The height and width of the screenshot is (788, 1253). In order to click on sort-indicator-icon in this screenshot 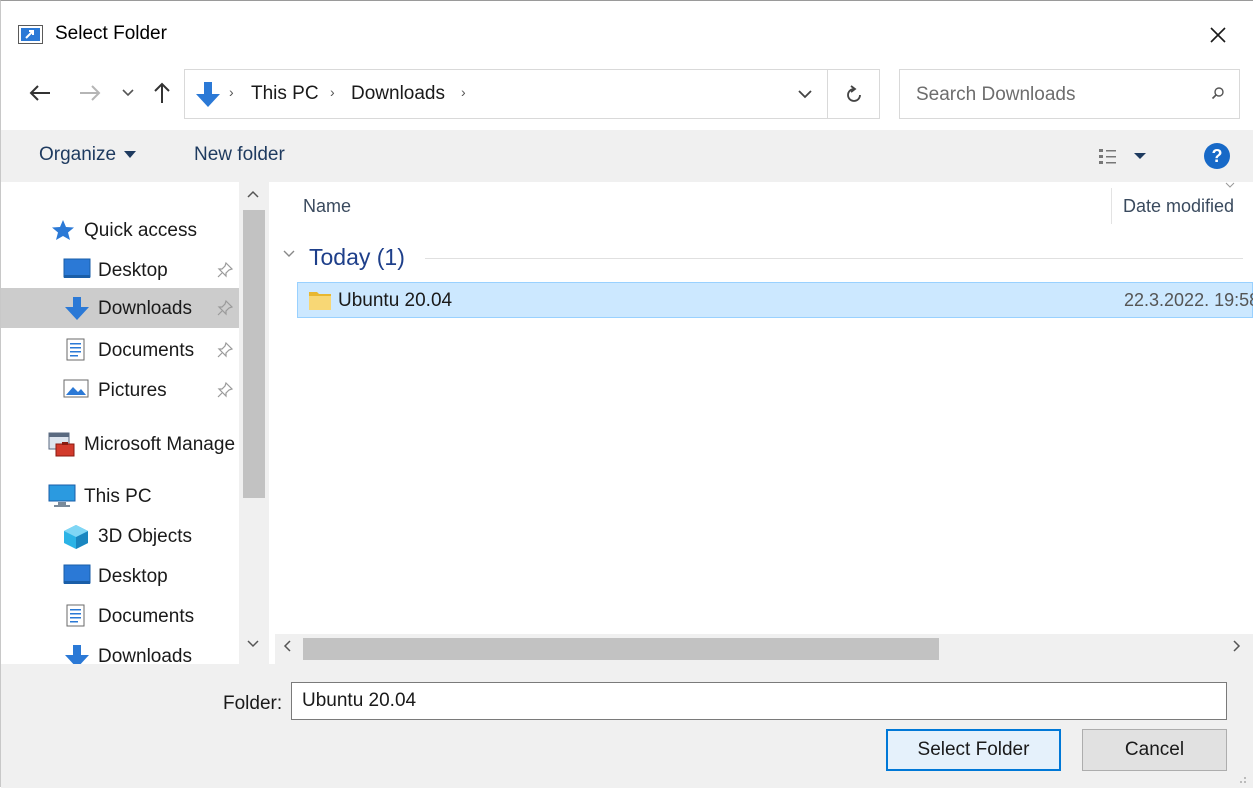, I will do `click(1230, 185)`.